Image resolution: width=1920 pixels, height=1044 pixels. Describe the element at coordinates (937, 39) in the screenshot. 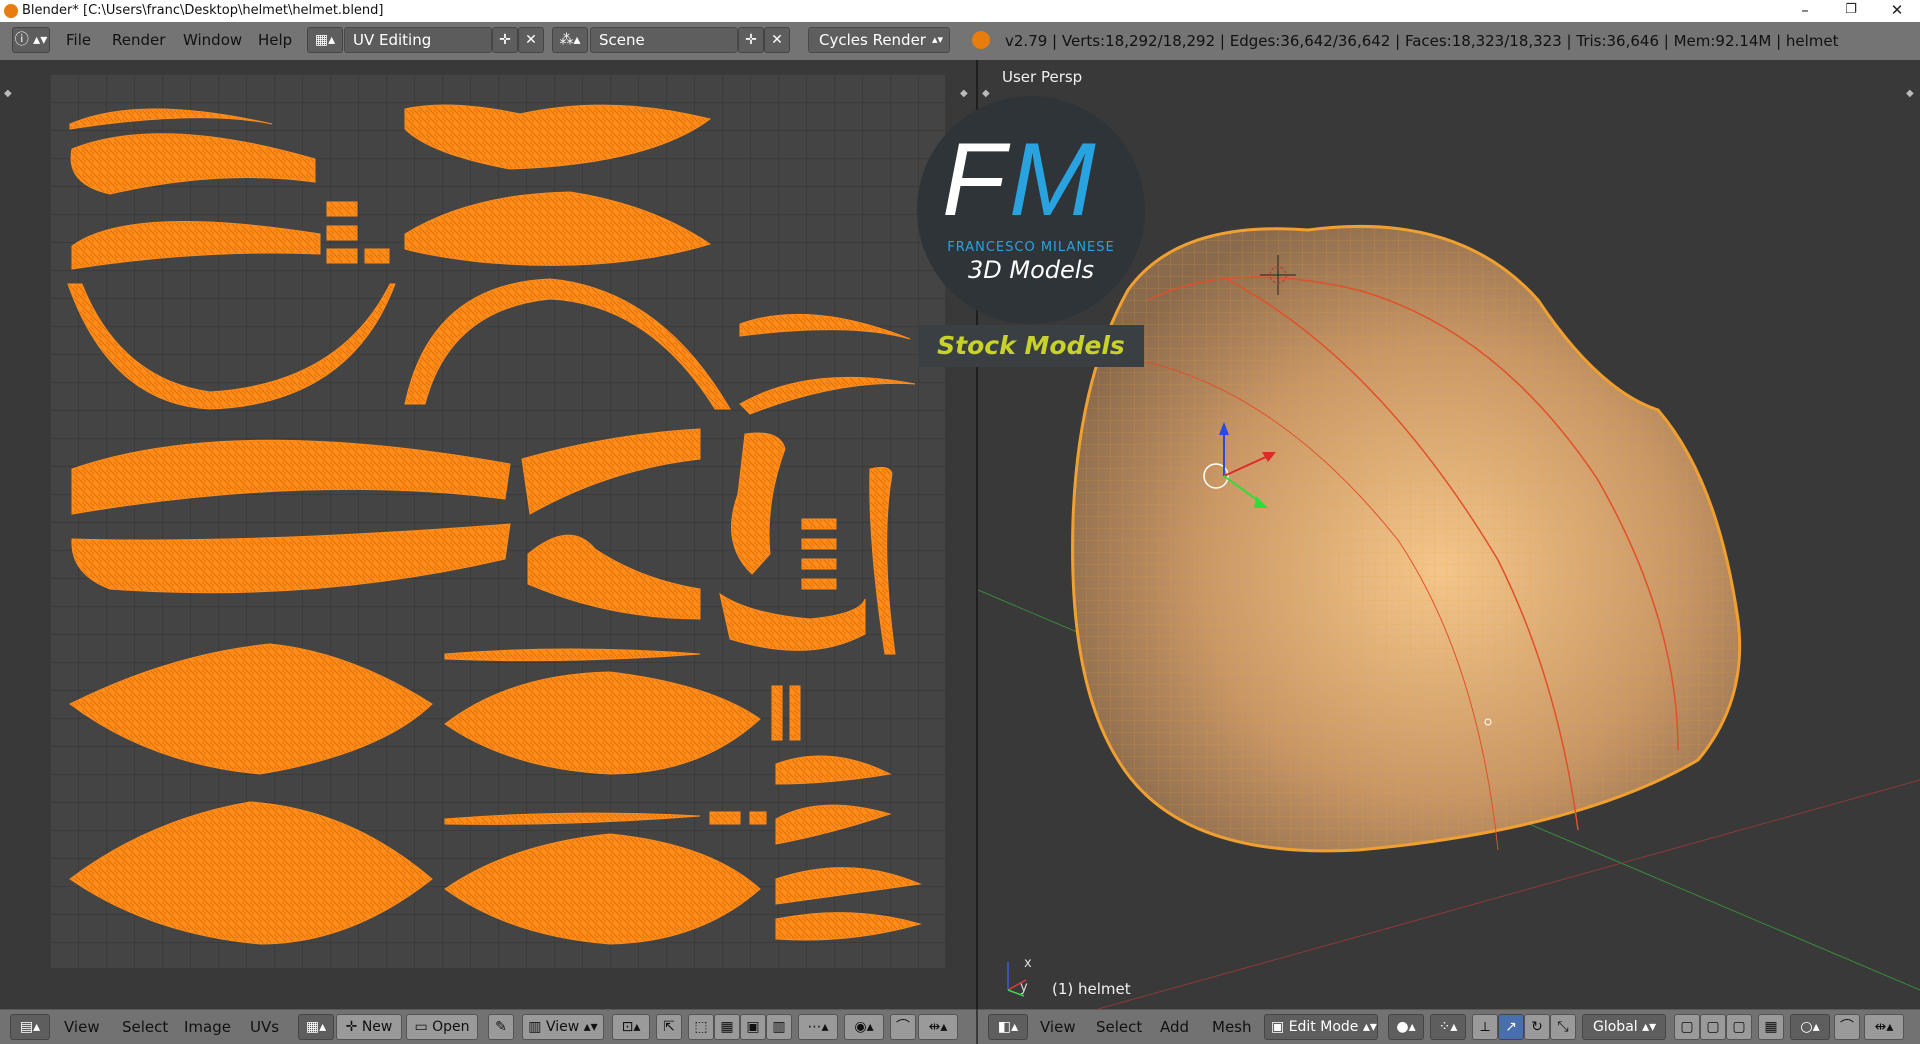

I see `chevron-updown-icon: ▴▾` at that location.